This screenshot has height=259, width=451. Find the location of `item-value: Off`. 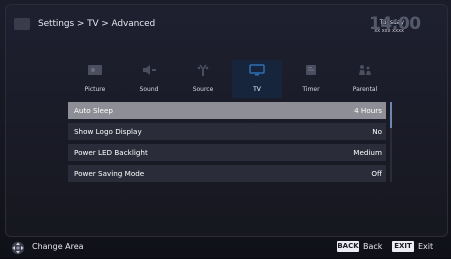

item-value: Off is located at coordinates (376, 173).